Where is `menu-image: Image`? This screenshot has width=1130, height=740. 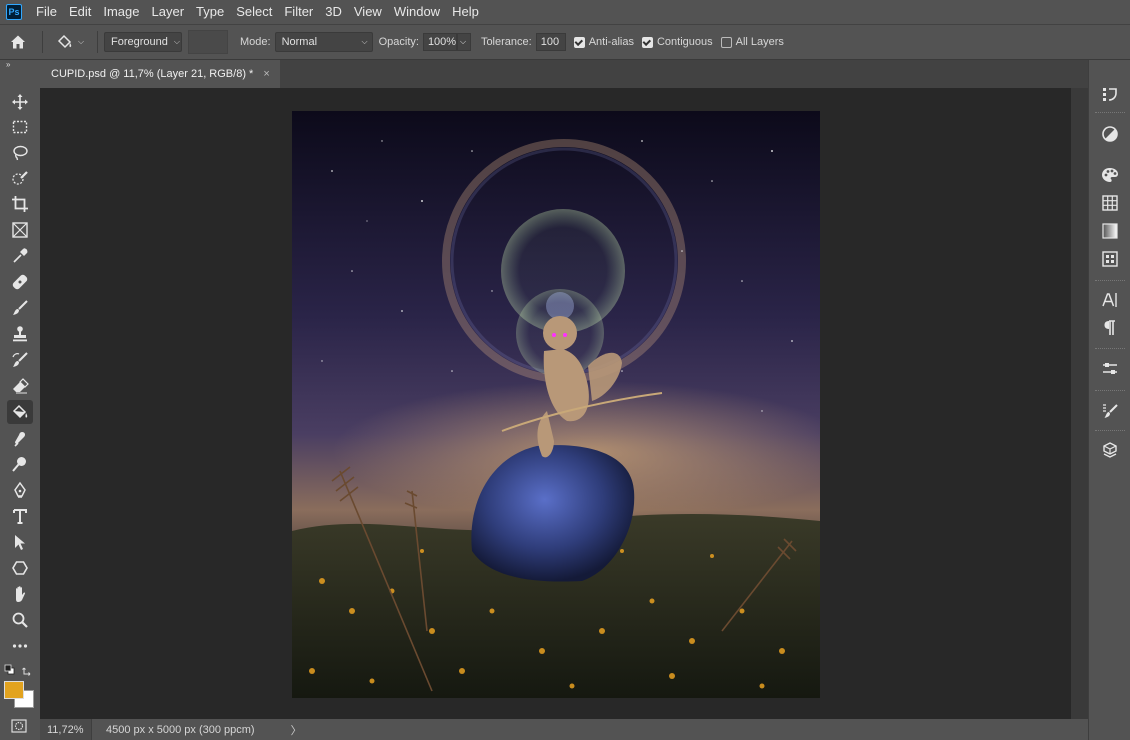
menu-image: Image is located at coordinates (121, 12).